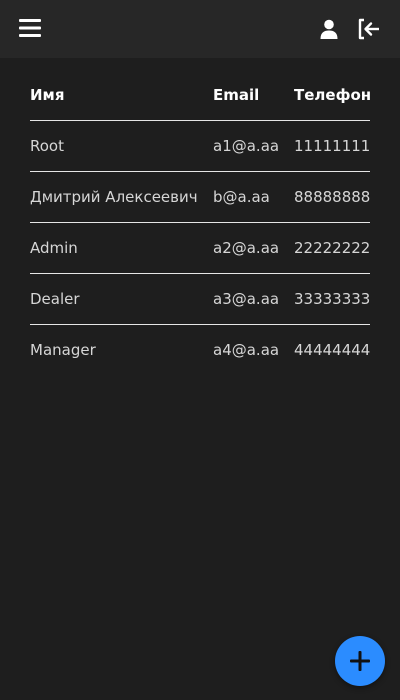 The height and width of the screenshot is (700, 400). I want to click on cell-phone: 33333333333, so click(332, 299).